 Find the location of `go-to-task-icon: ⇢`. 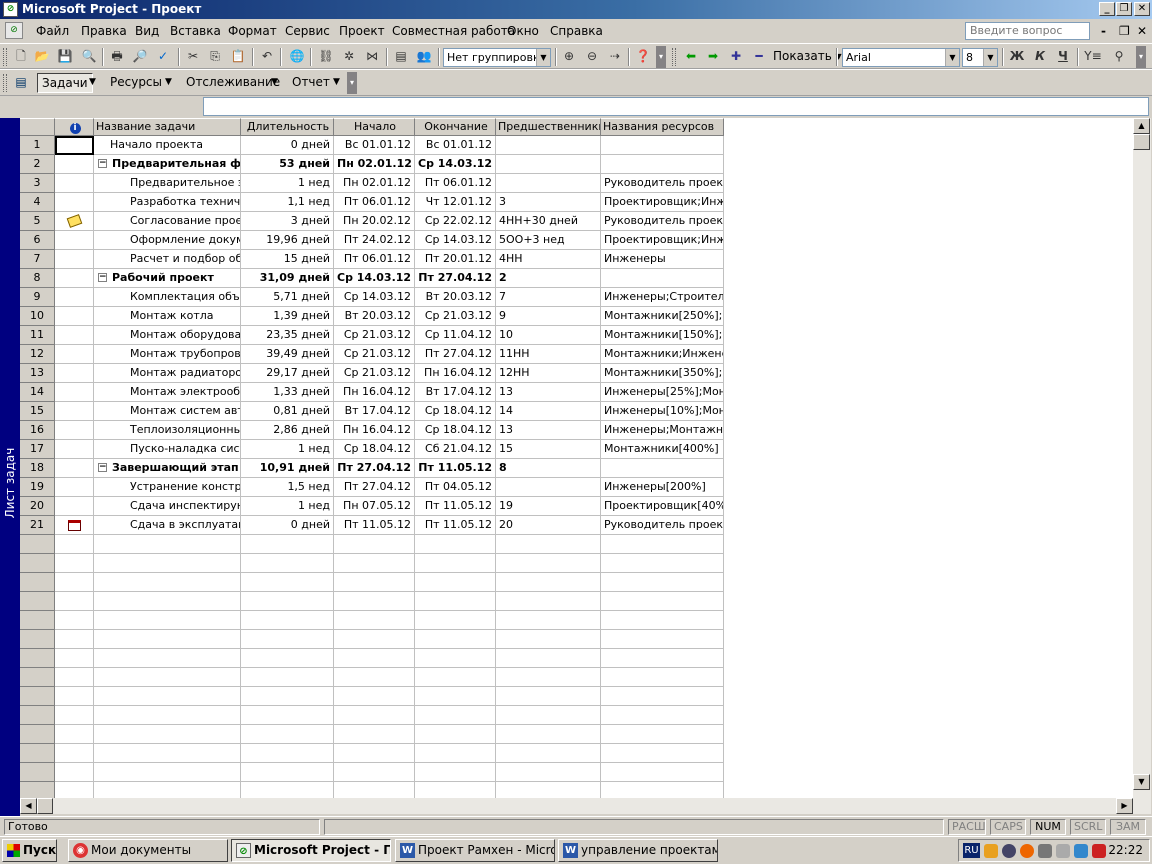

go-to-task-icon: ⇢ is located at coordinates (615, 56).